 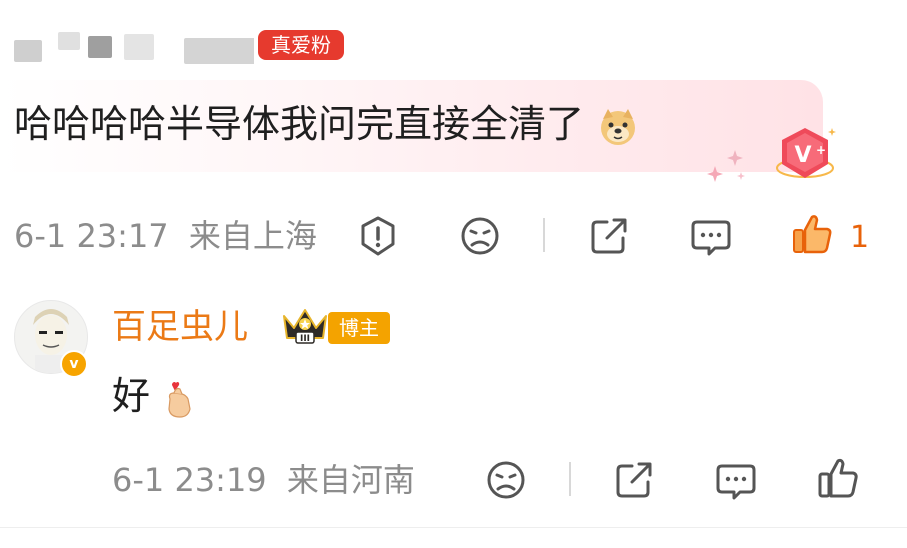 What do you see at coordinates (480, 236) in the screenshot?
I see `frown-face-icon` at bounding box center [480, 236].